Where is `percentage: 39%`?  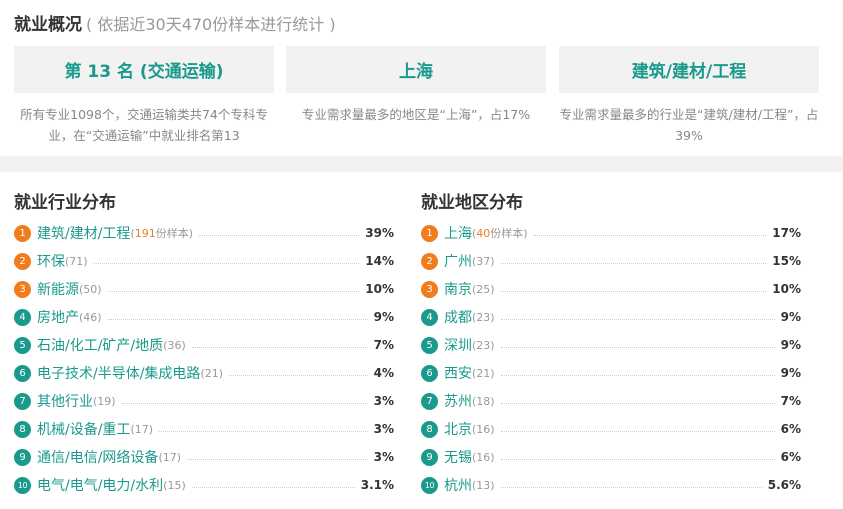 percentage: 39% is located at coordinates (379, 233).